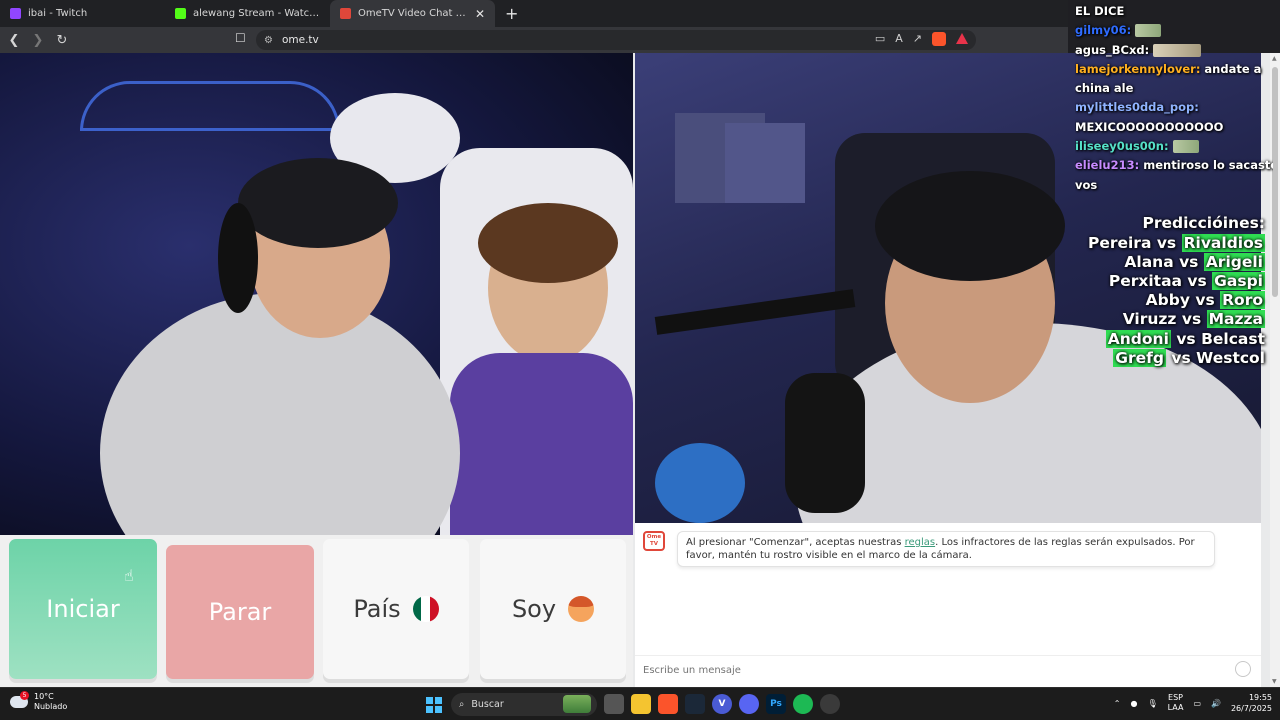 This screenshot has width=1280, height=720. What do you see at coordinates (1149, 319) in the screenshot?
I see `prediction-team-a: Viruzz` at bounding box center [1149, 319].